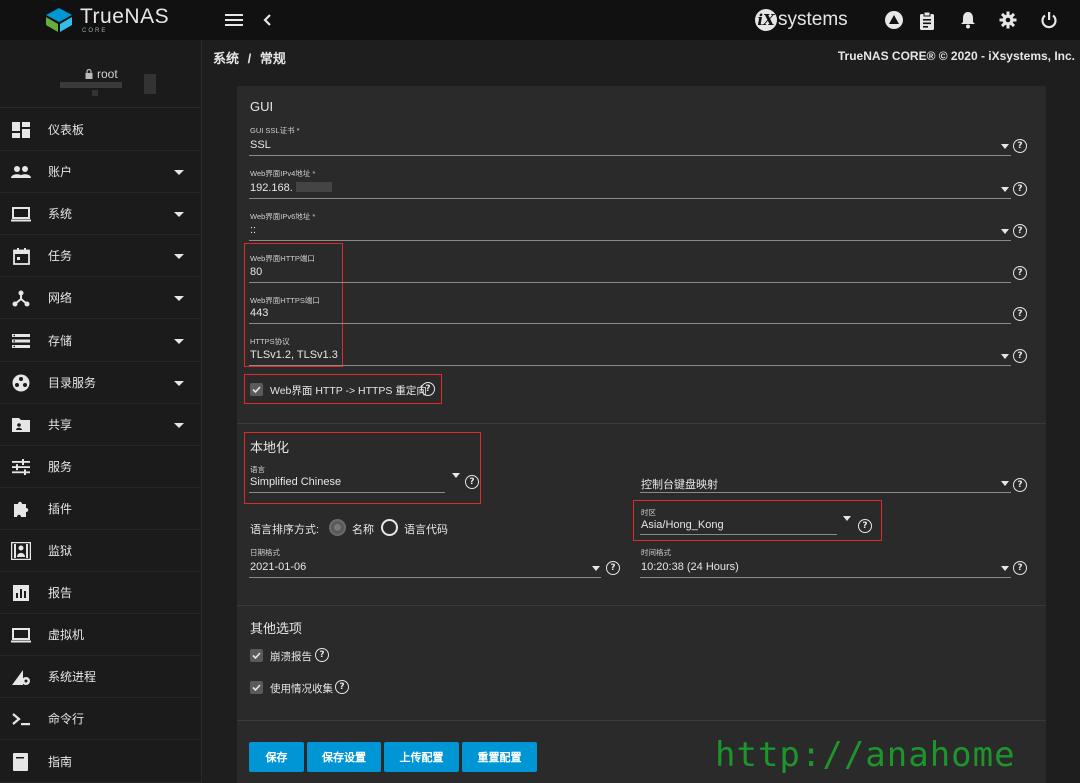 This screenshot has height=783, width=1080. I want to click on language-select: Simplified Chinese, so click(295, 482).